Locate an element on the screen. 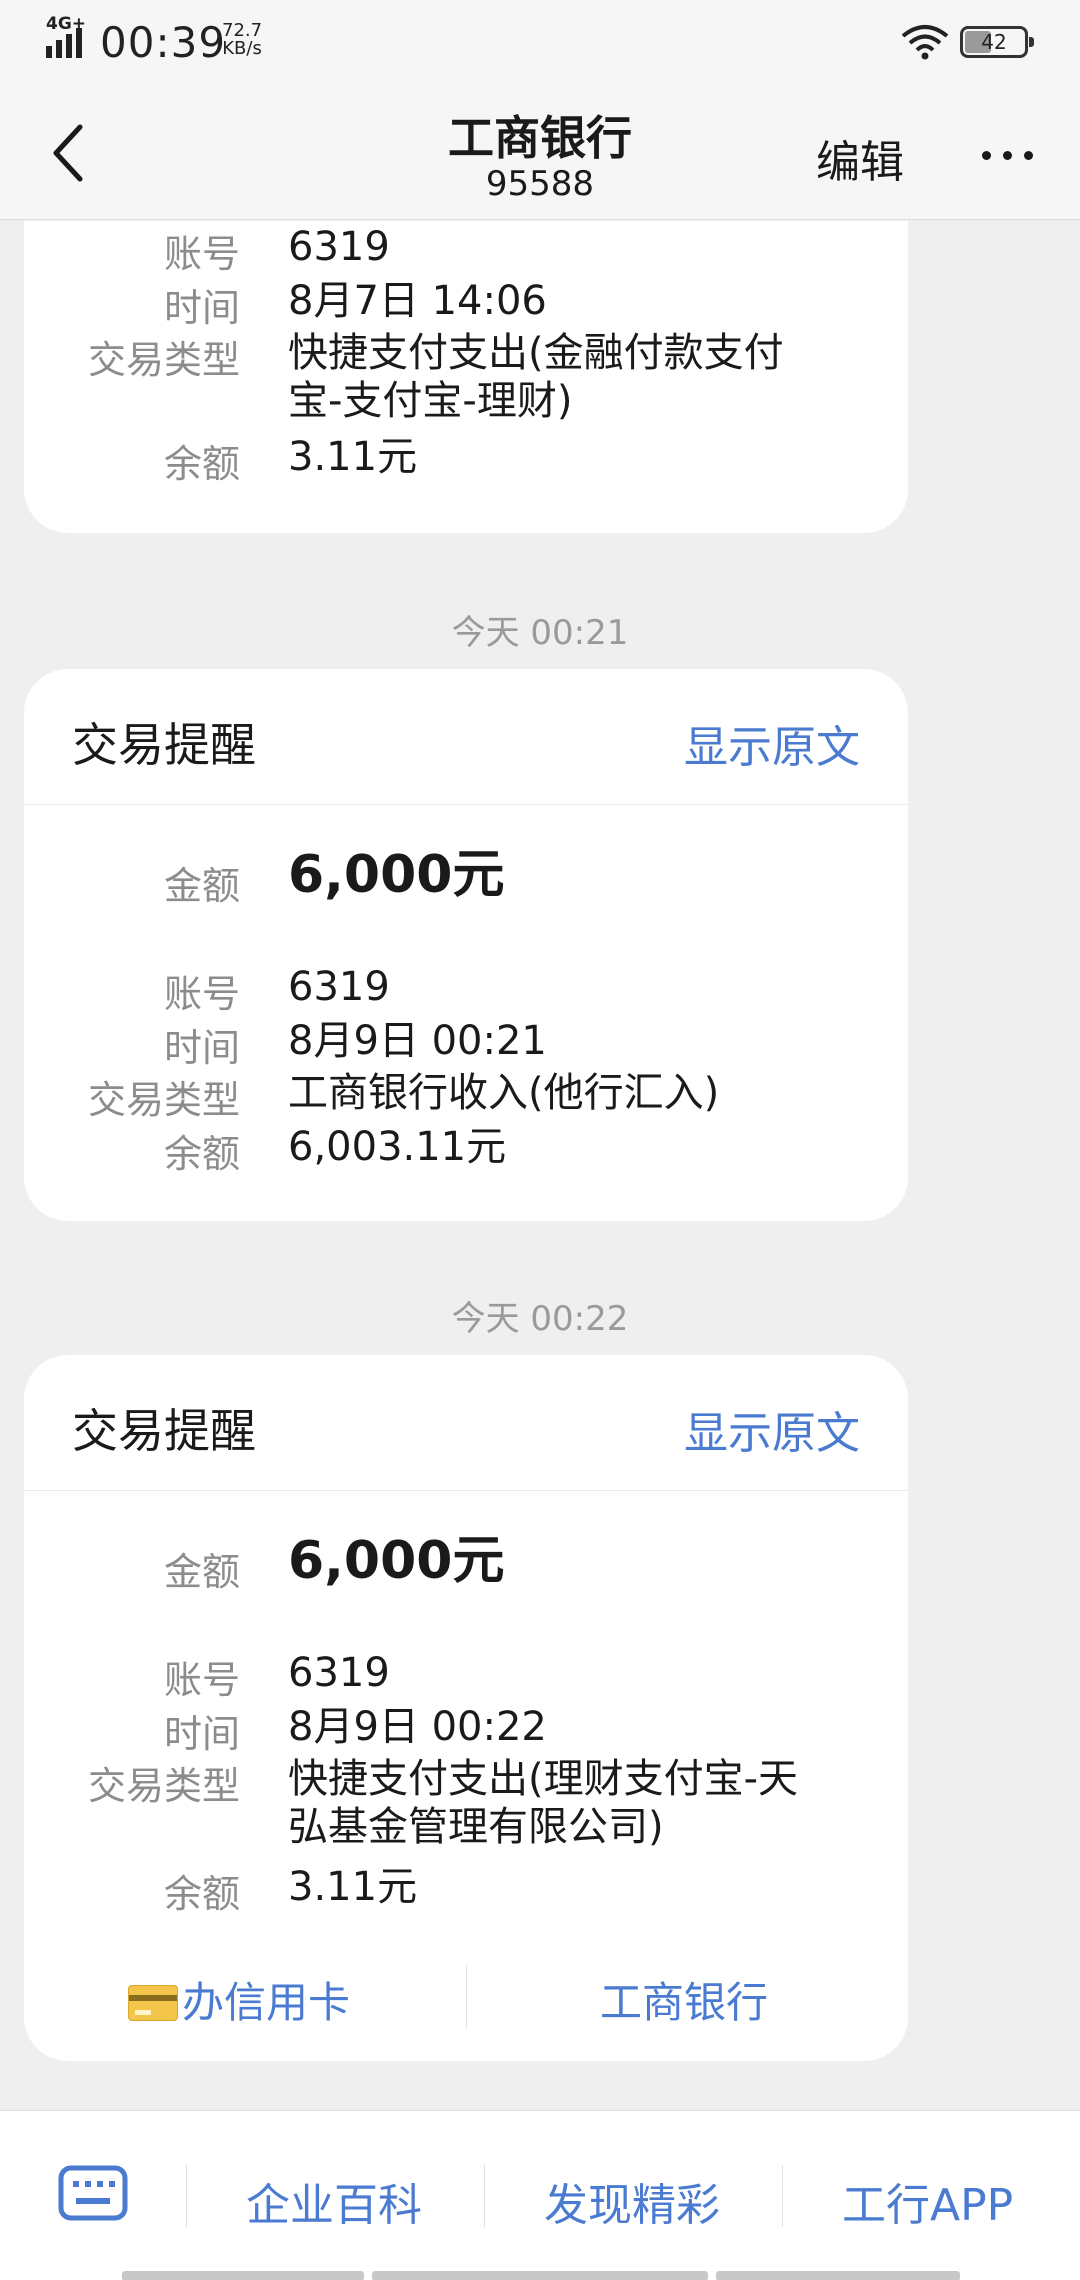  apply-credit-card-label: 办信用卡 is located at coordinates (266, 2002).